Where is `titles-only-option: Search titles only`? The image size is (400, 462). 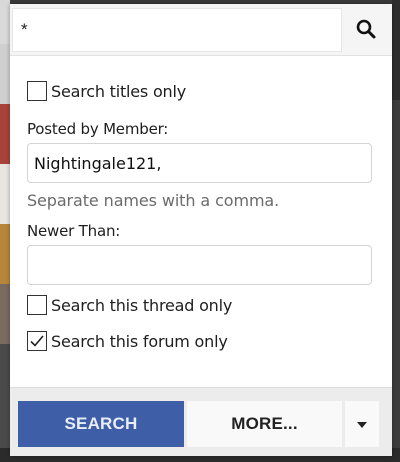
titles-only-option: Search titles only is located at coordinates (106, 91).